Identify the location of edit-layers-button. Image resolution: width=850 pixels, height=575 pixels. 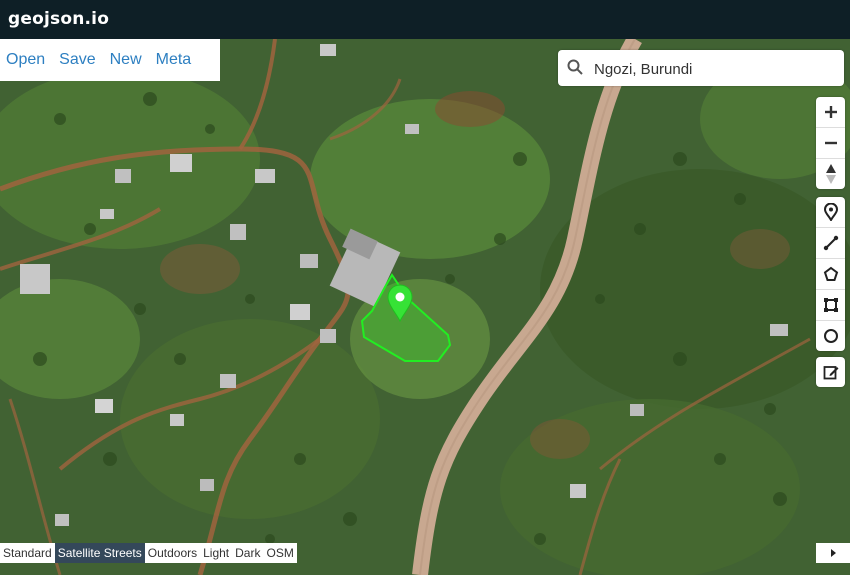
(830, 372).